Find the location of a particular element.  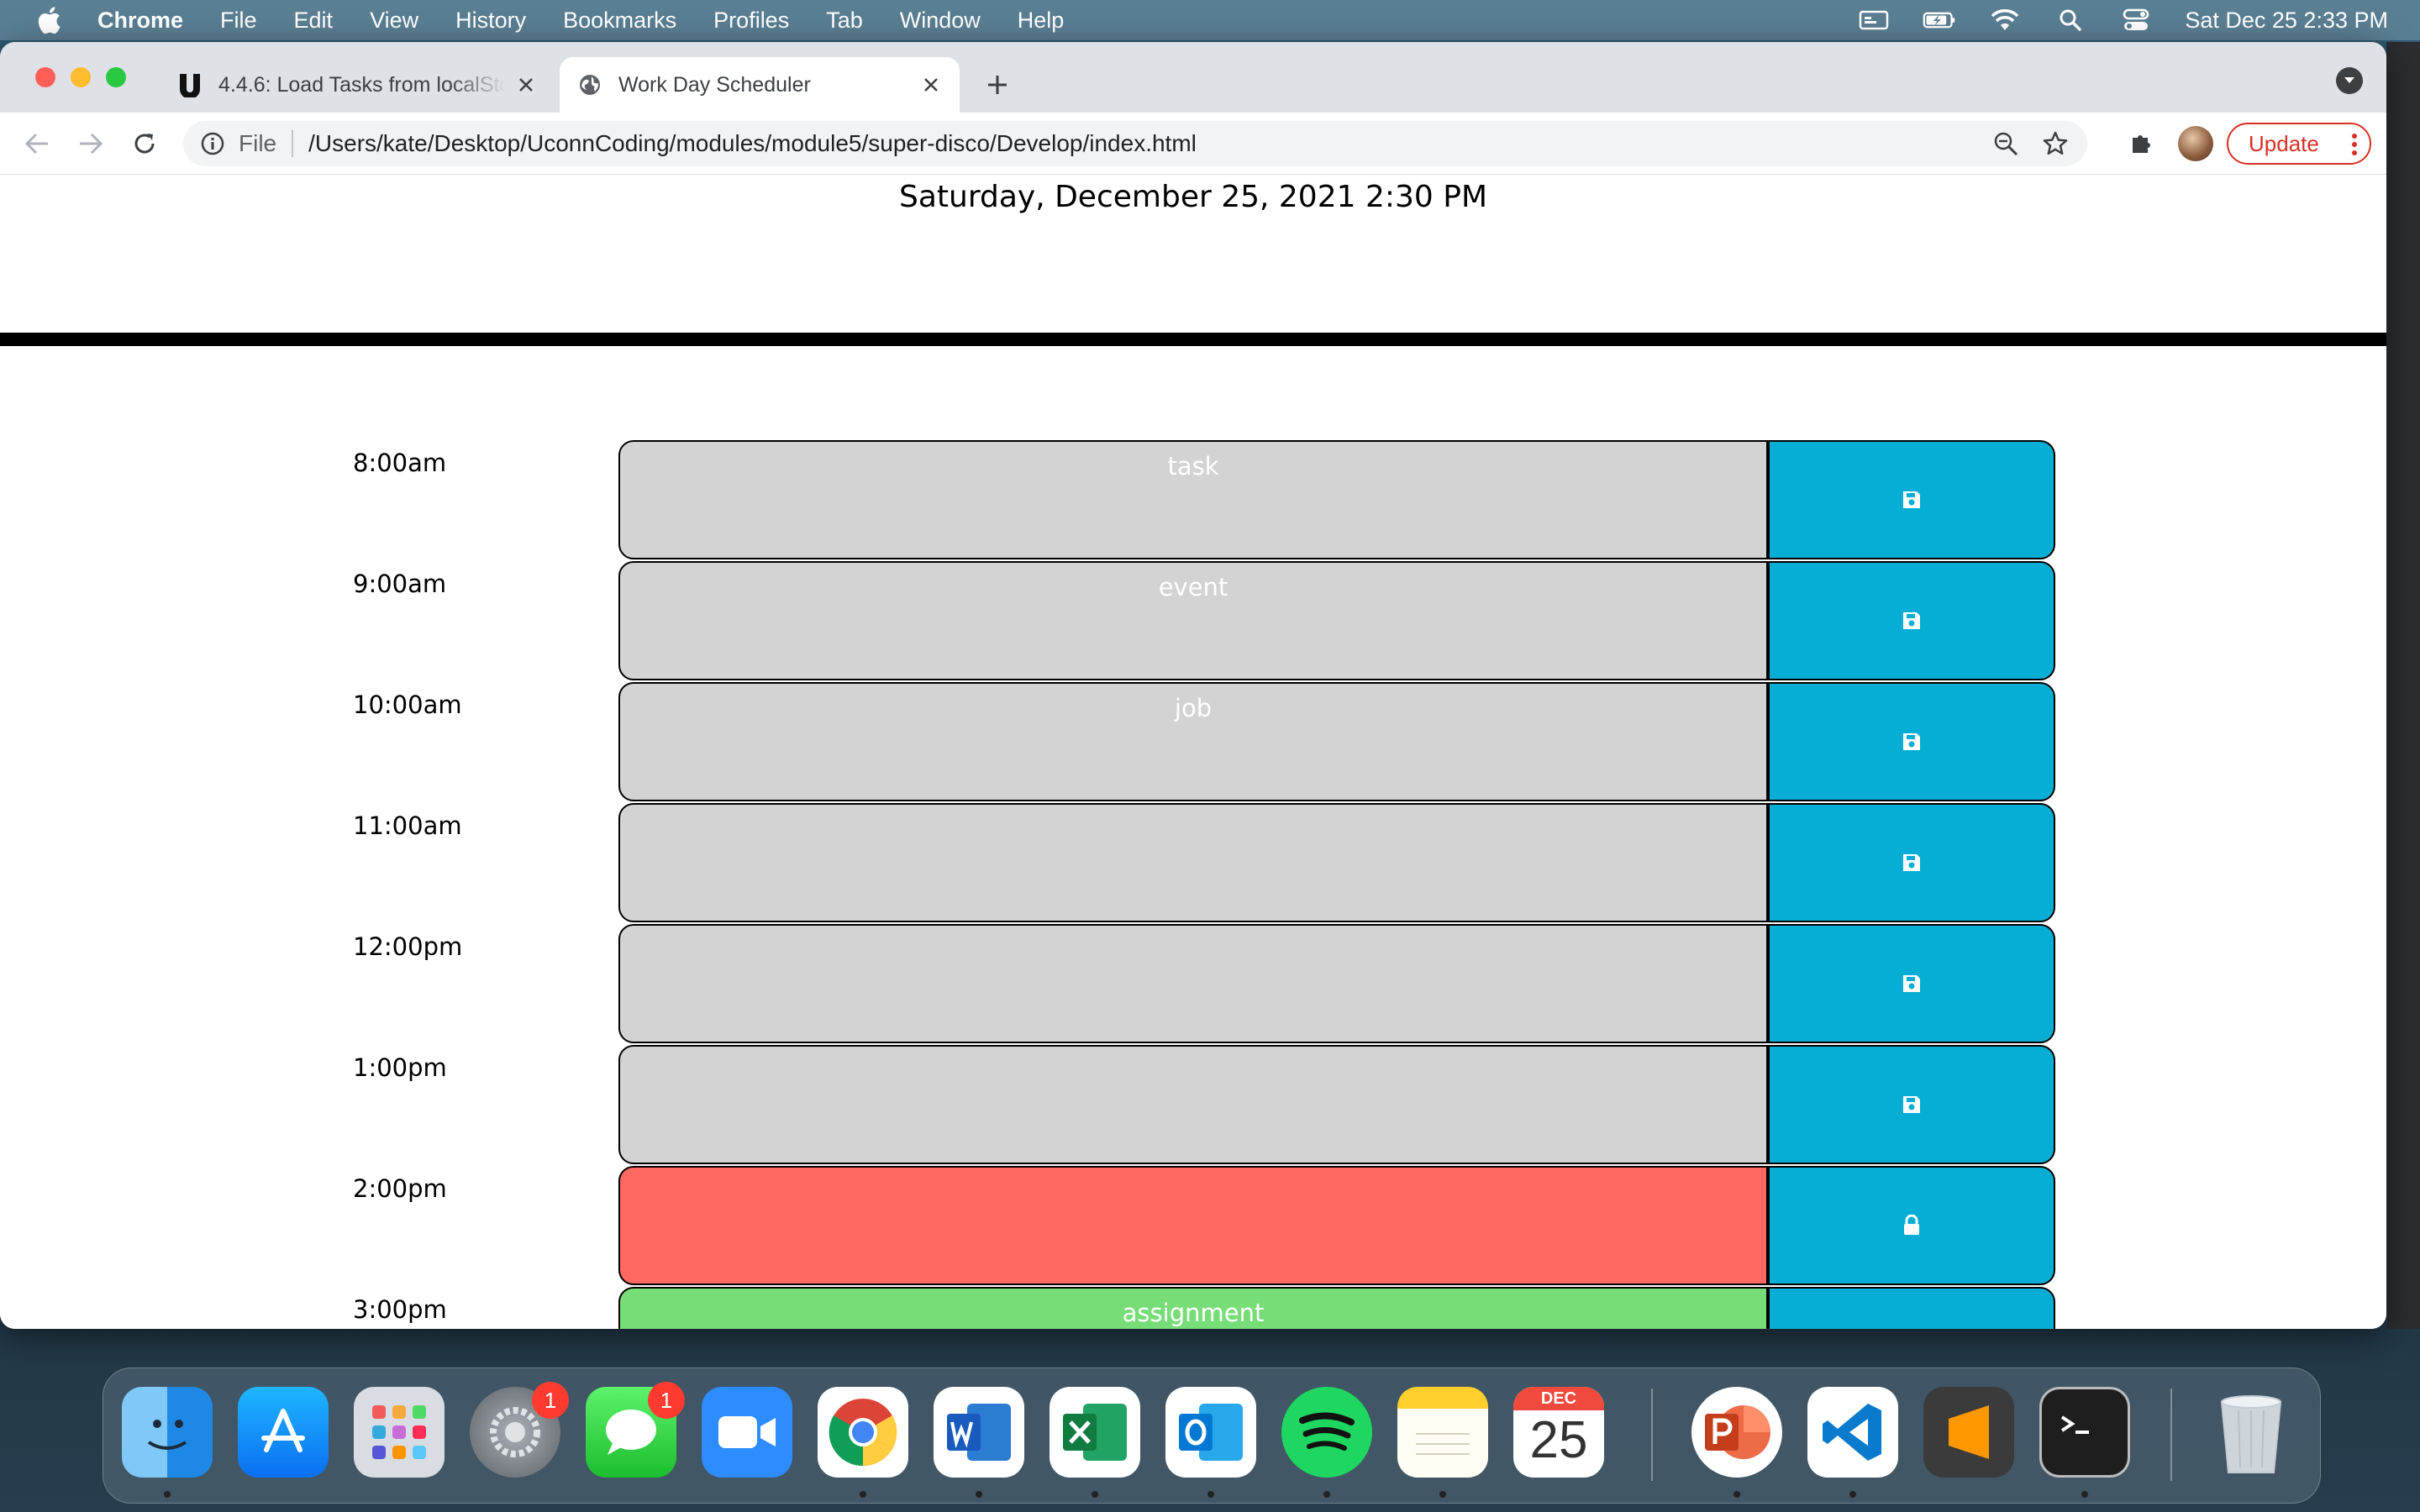

back-arrow-icon is located at coordinates (37, 143).